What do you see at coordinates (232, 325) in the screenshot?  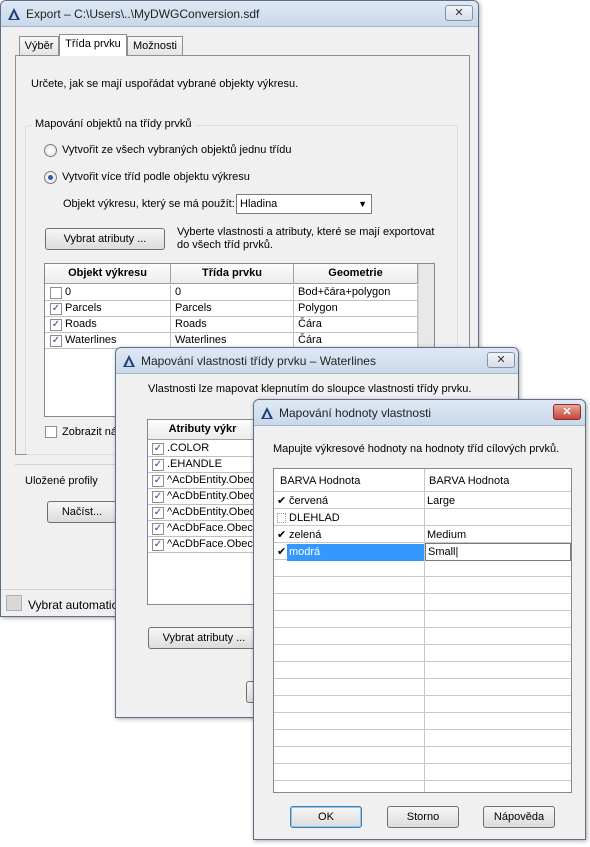 I see `cell-feature-class: Roads` at bounding box center [232, 325].